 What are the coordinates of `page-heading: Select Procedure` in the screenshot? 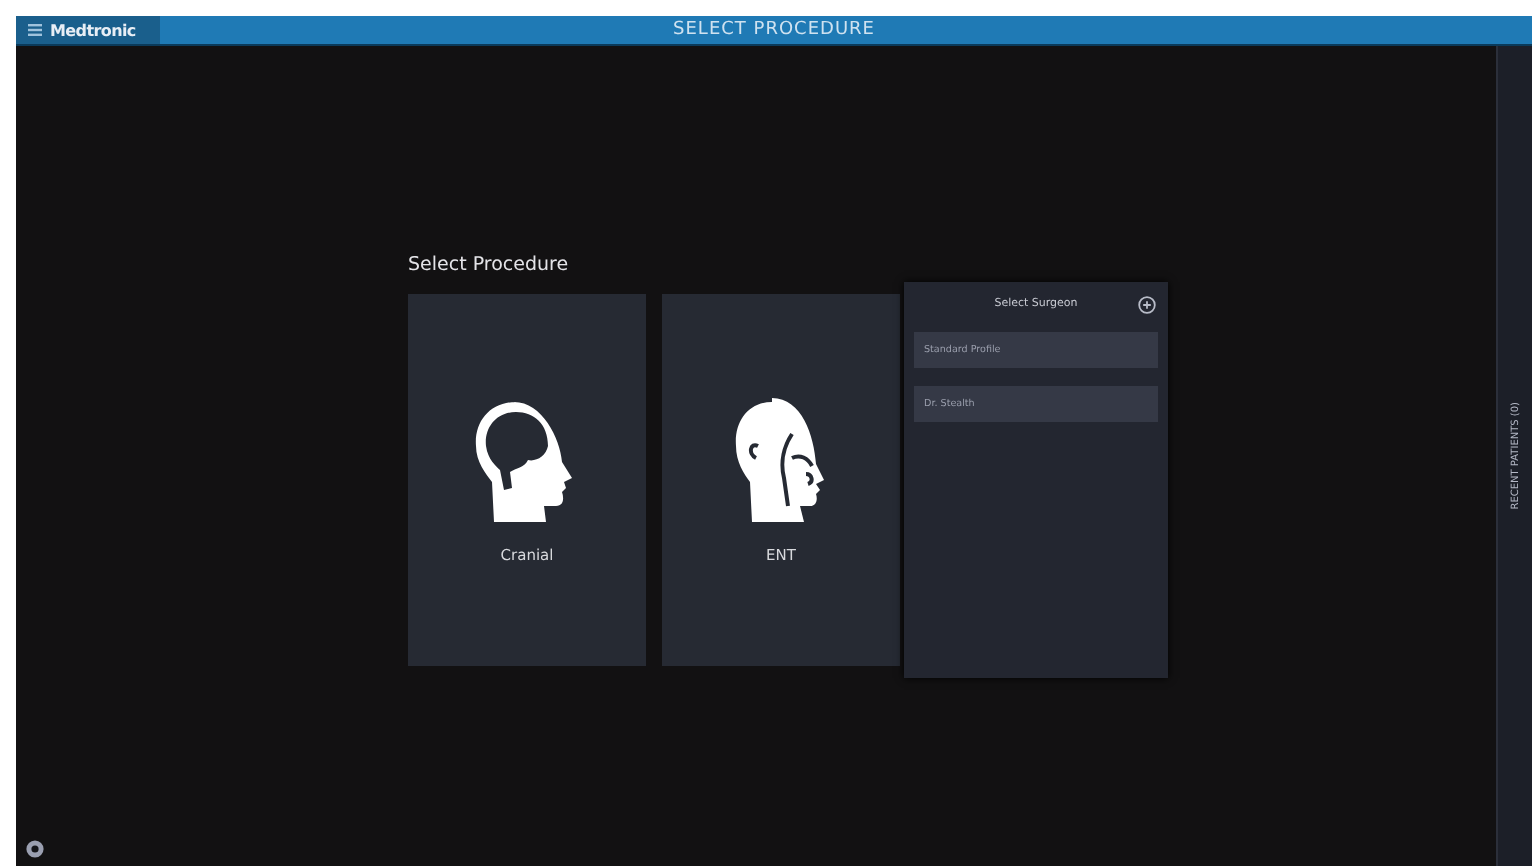 It's located at (489, 265).